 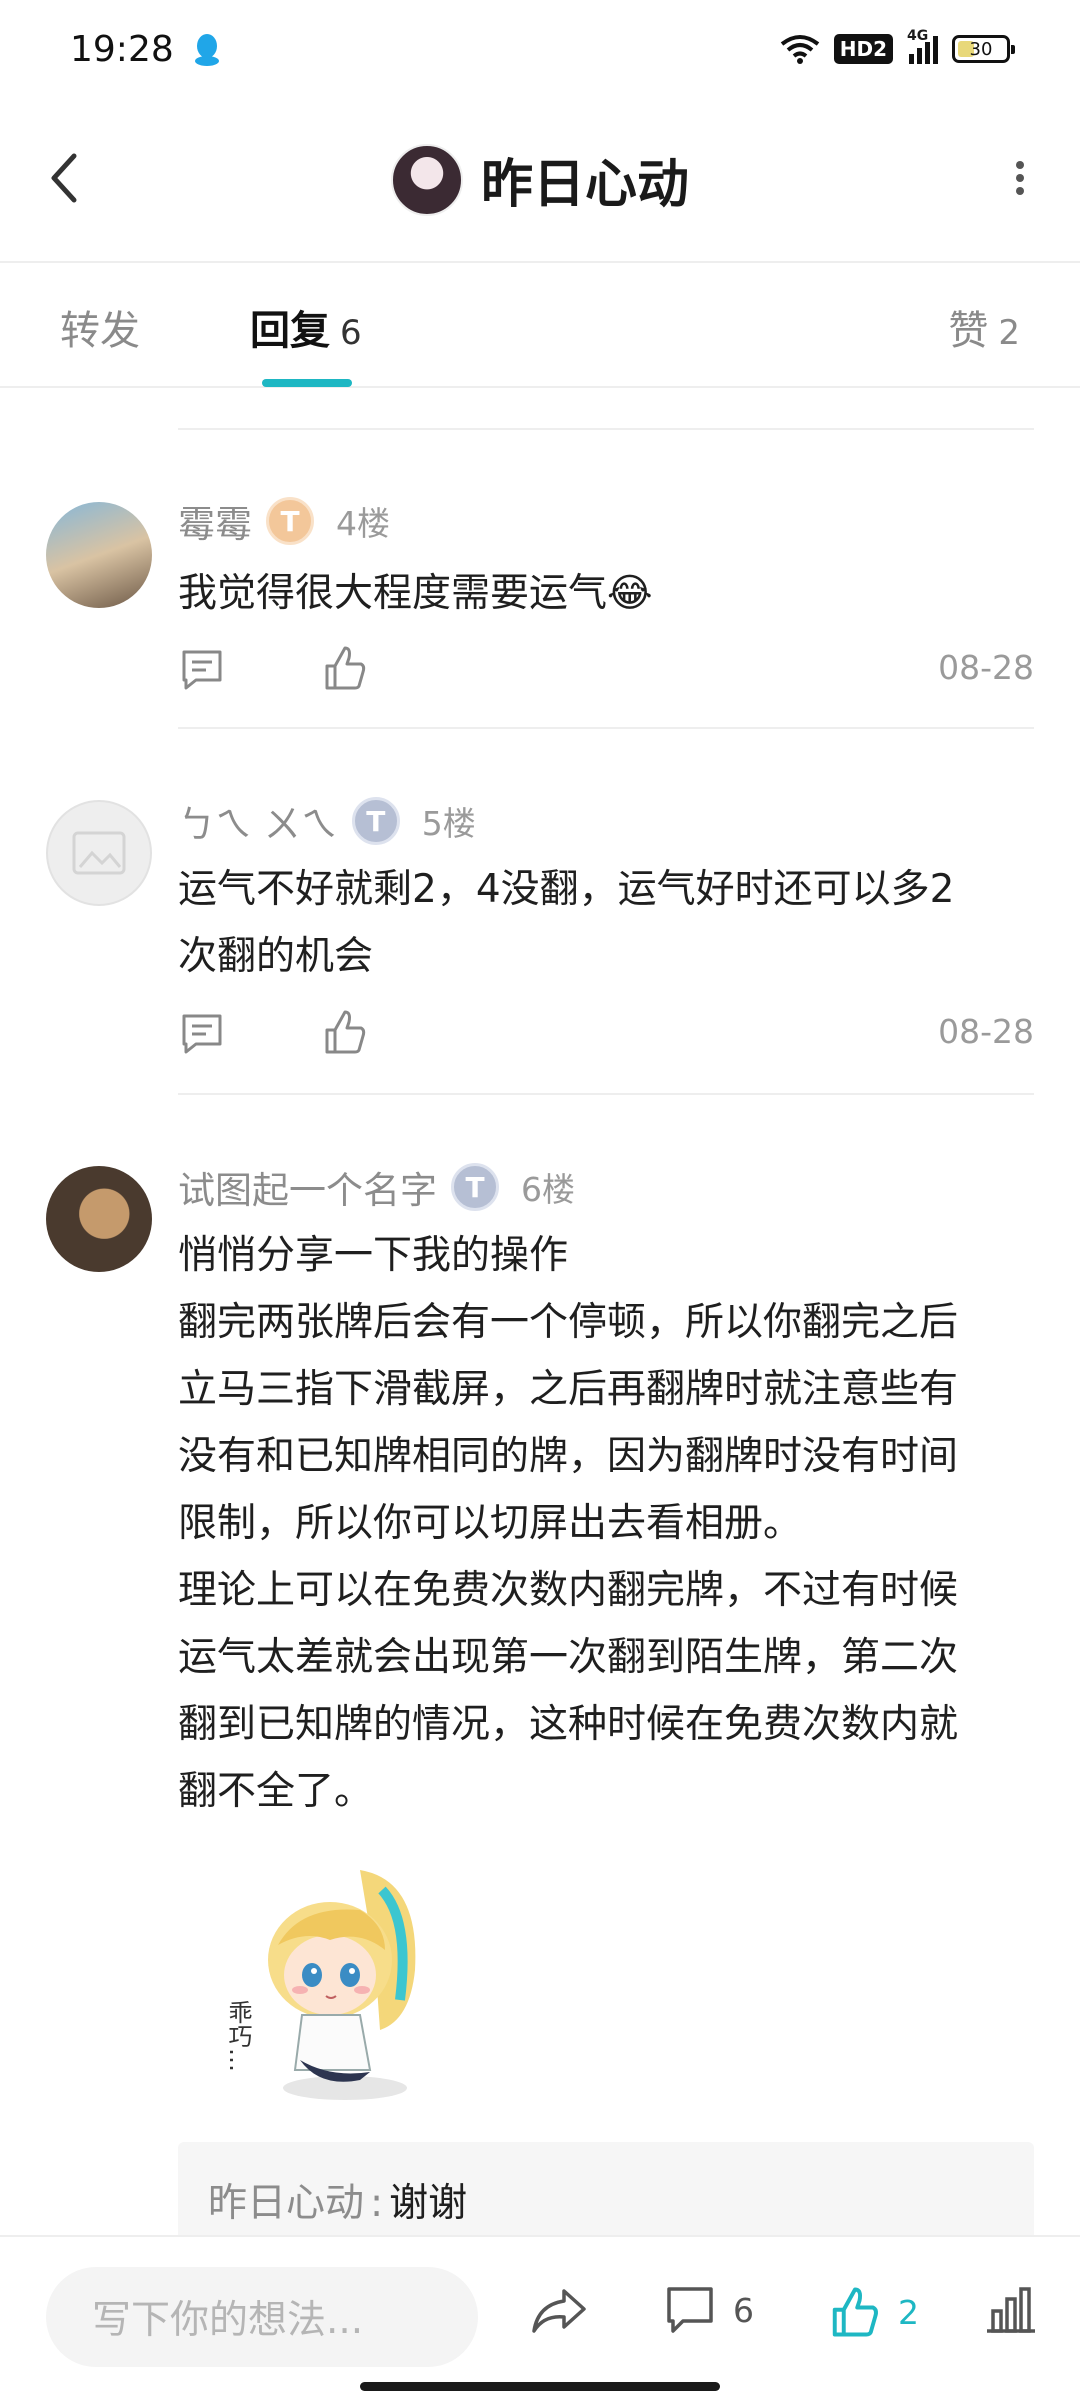 I want to click on battery-icon: 30, so click(x=983, y=49).